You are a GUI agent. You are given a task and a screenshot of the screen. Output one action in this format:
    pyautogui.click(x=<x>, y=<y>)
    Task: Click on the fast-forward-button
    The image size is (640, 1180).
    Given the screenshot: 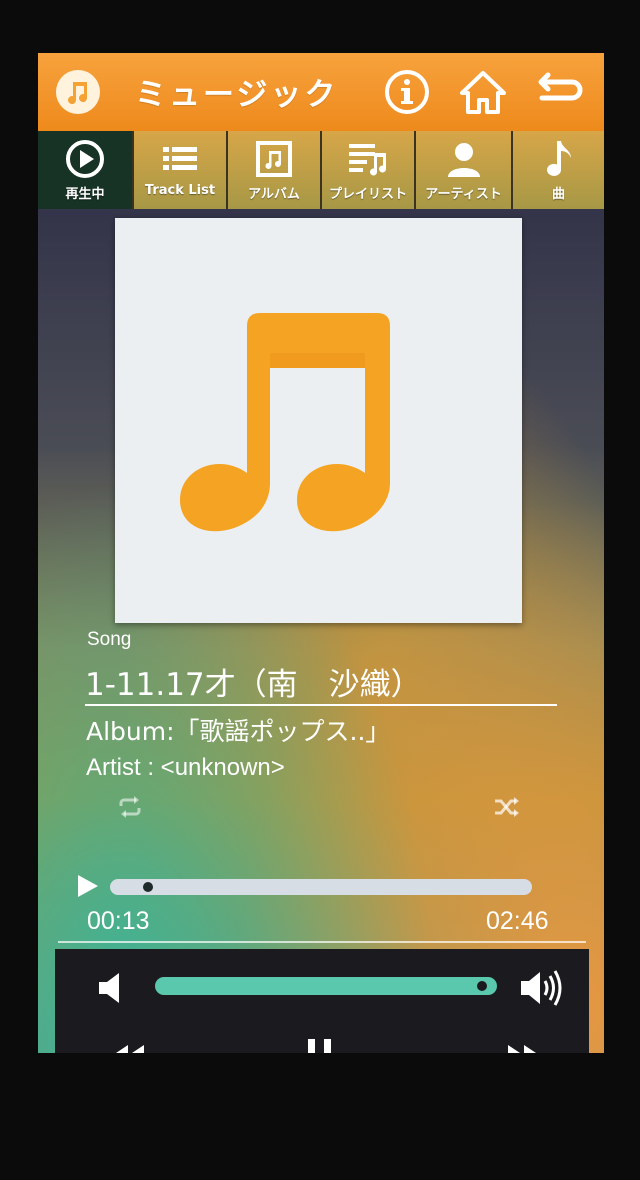 What is the action you would take?
    pyautogui.click(x=523, y=1047)
    